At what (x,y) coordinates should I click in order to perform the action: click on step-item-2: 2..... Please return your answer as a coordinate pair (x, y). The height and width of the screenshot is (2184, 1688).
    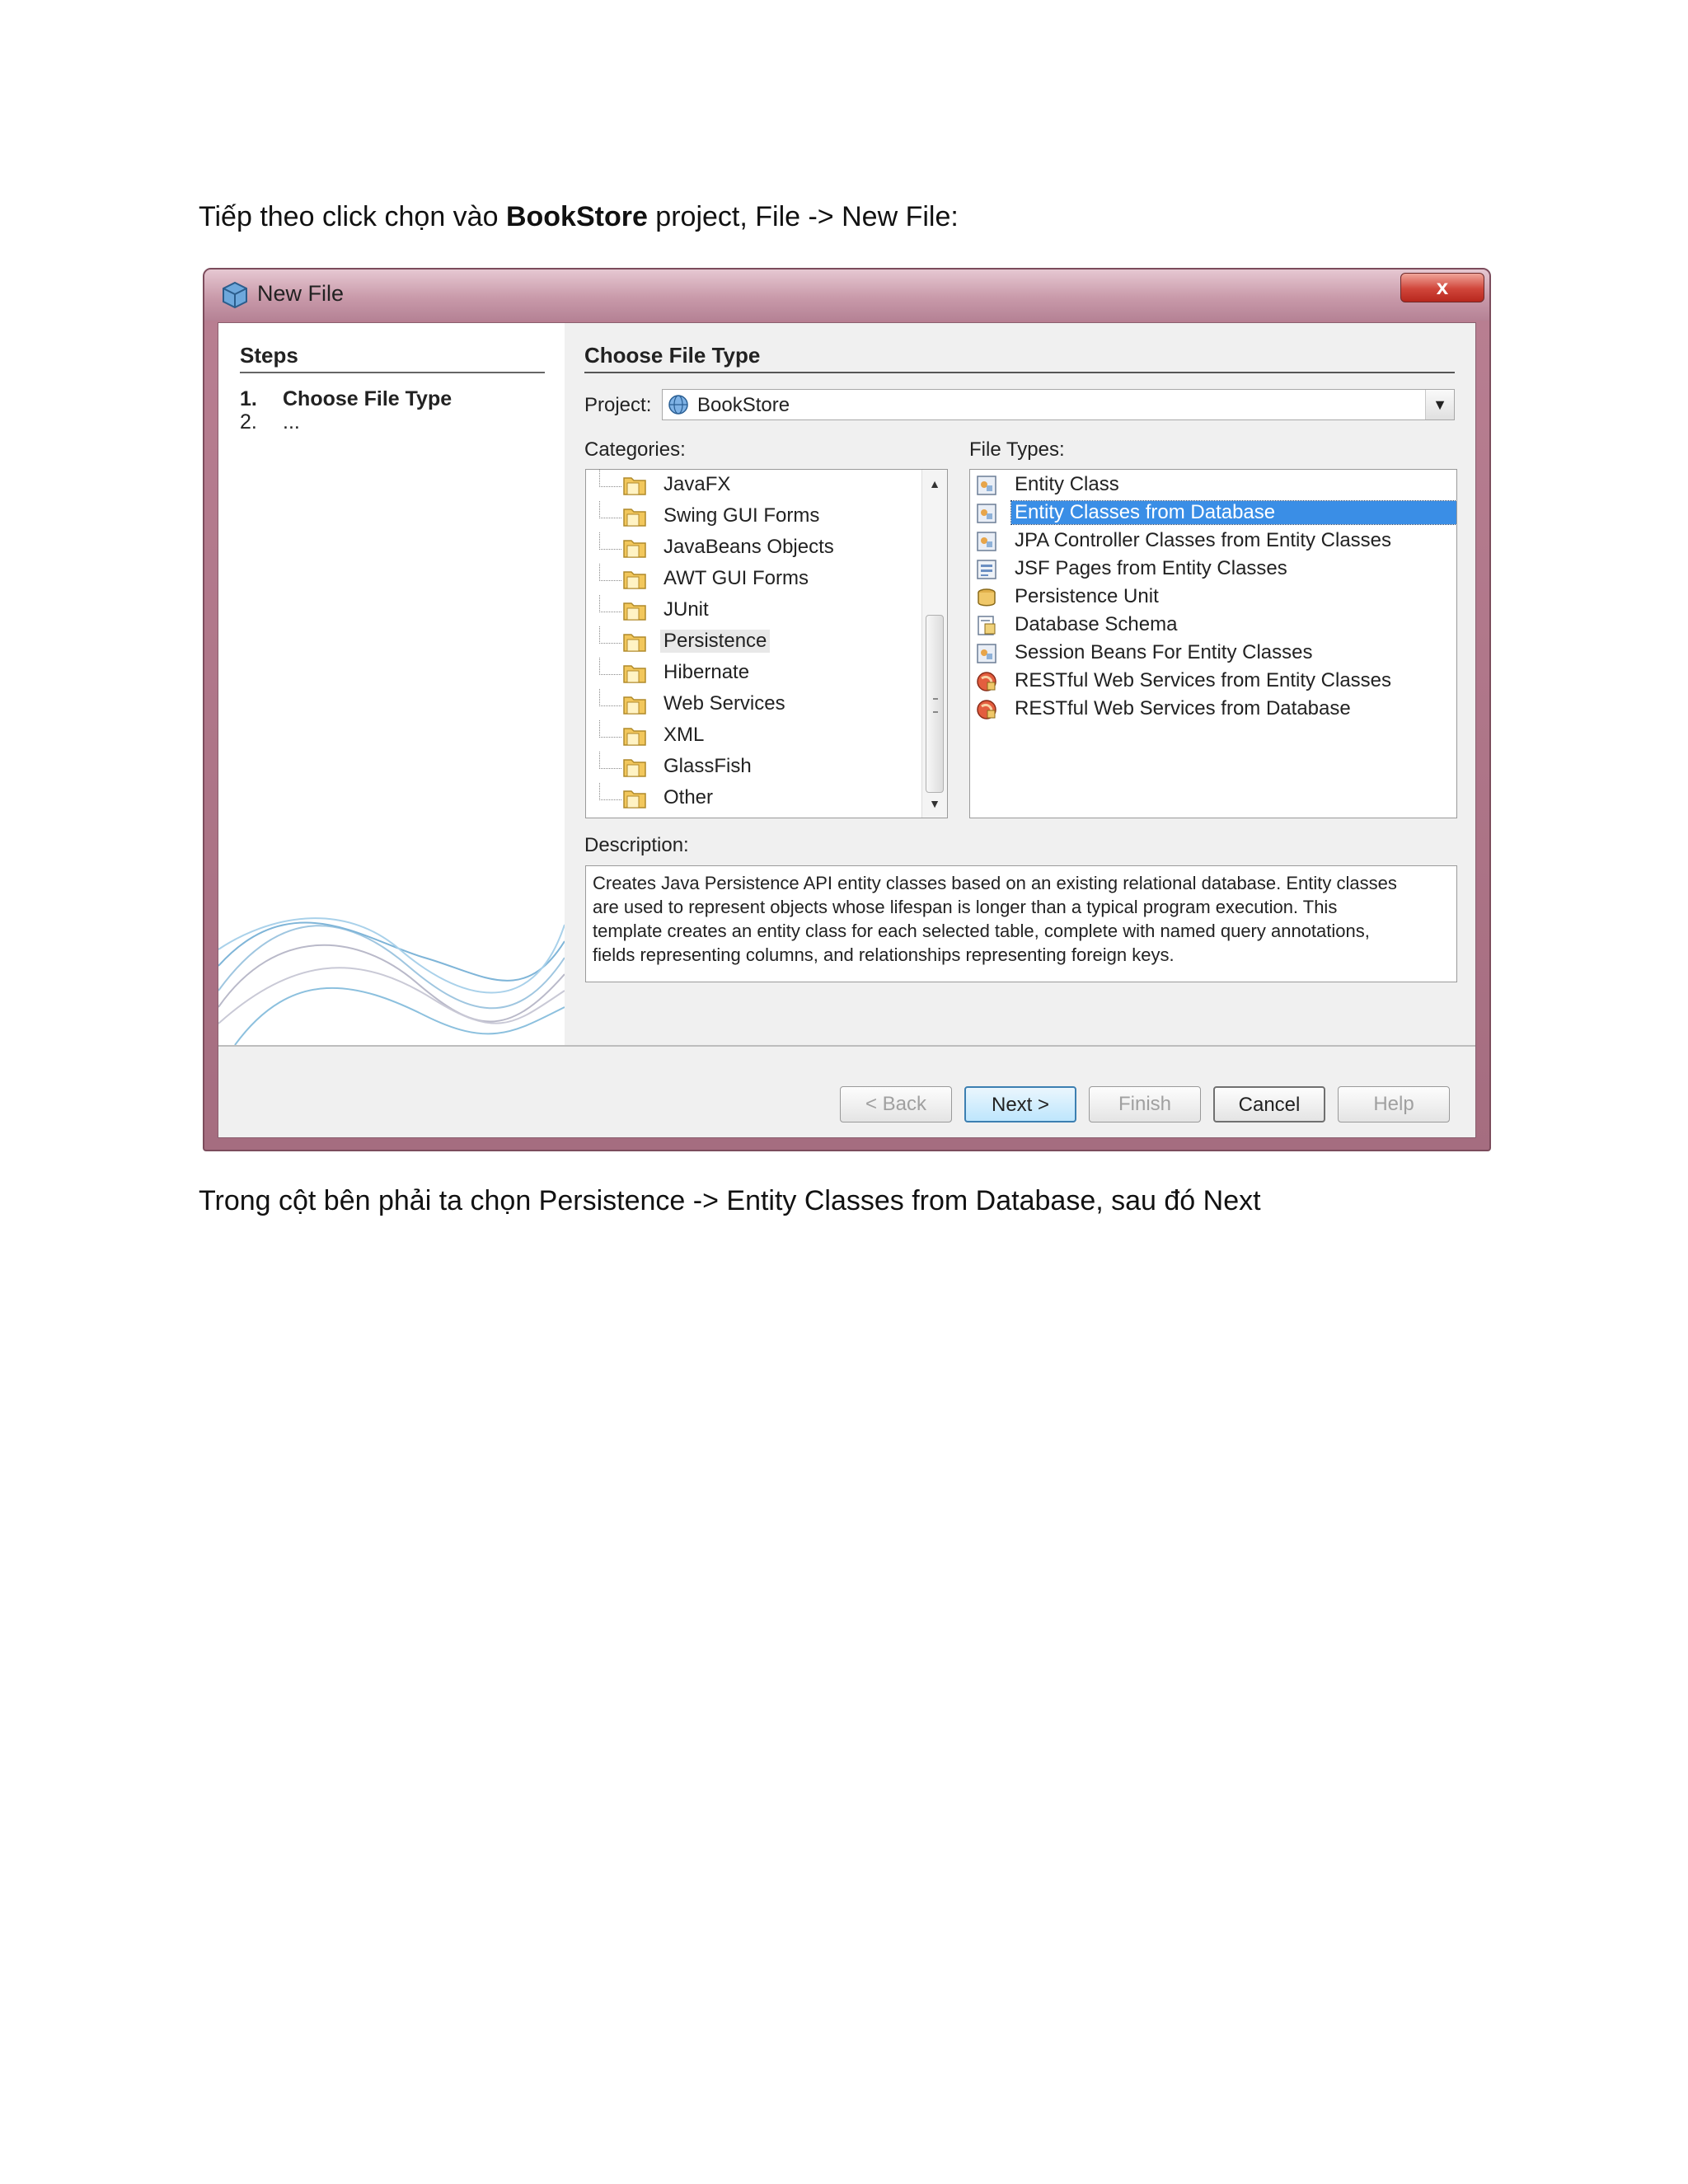
    Looking at the image, I should click on (270, 422).